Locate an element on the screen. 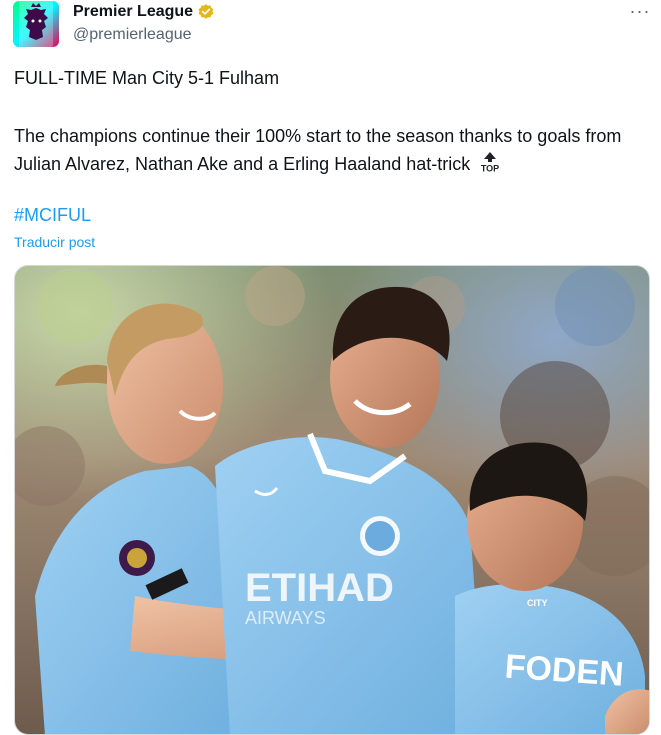  author-name-text: Premier League is located at coordinates (133, 12).